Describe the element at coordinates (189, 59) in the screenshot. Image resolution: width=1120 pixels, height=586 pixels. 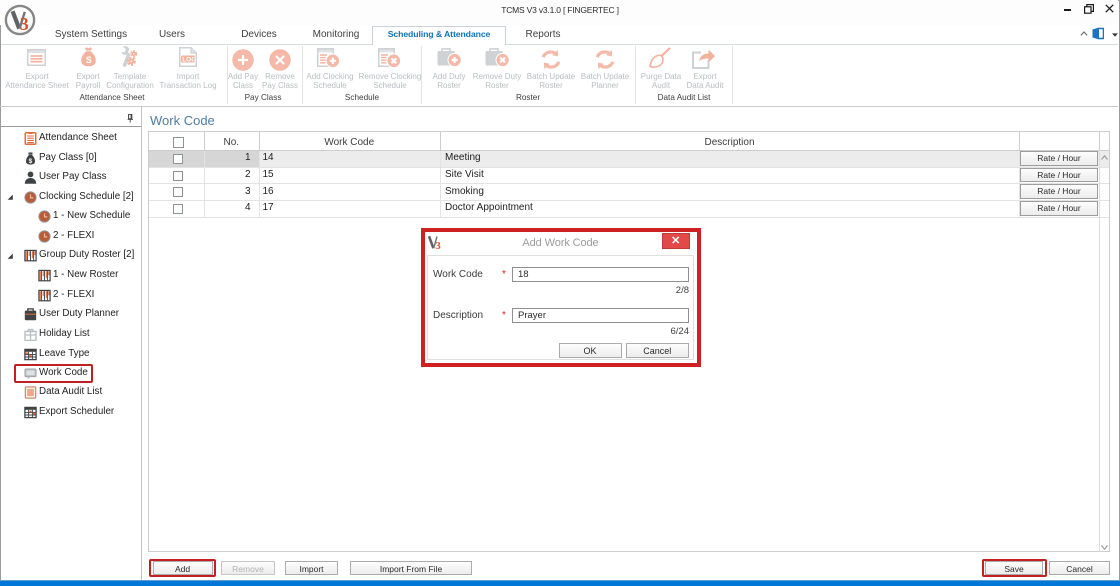
I see `svg-text: LOG` at that location.